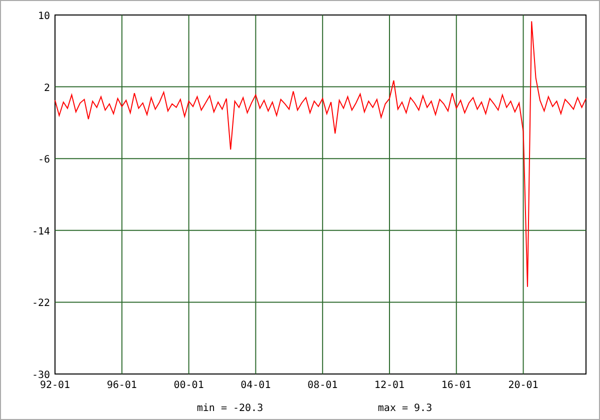  What do you see at coordinates (189, 385) in the screenshot?
I see `x-axis-label: 00-01` at bounding box center [189, 385].